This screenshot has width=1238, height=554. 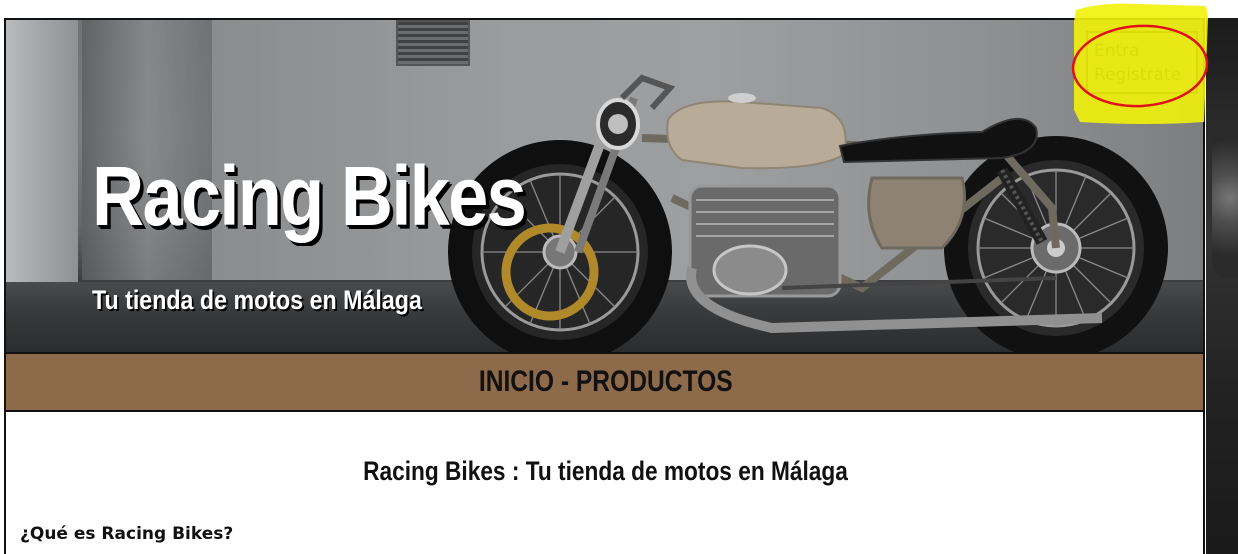 I want to click on auth-box: Entra Registrate, so click(x=1142, y=62).